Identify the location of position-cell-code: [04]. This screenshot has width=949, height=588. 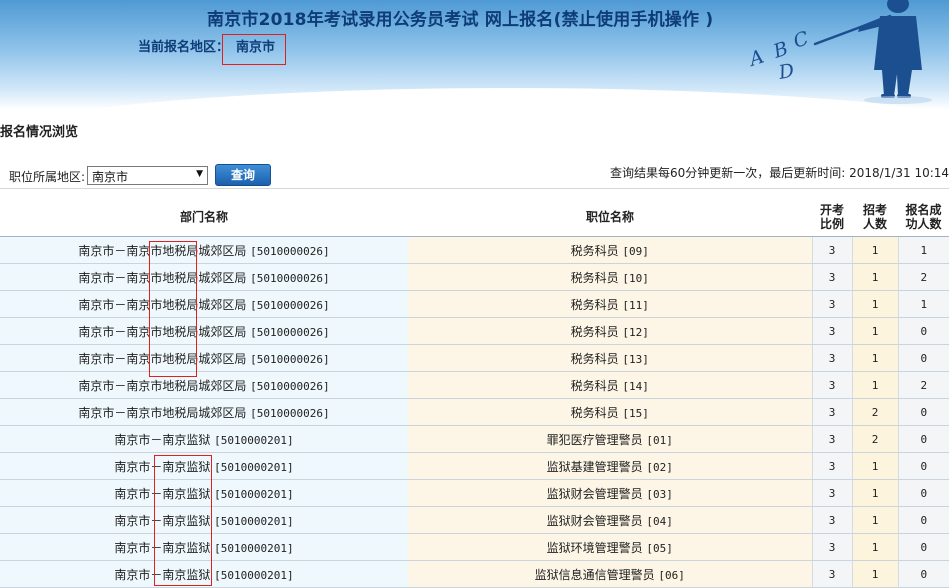
(659, 521).